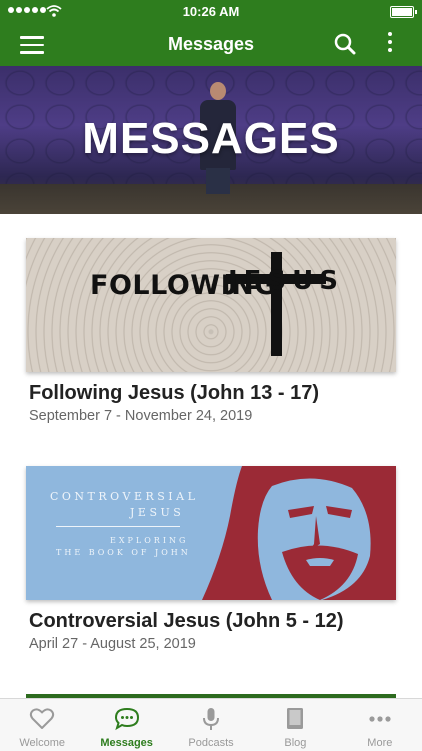 This screenshot has width=422, height=751. I want to click on series-title: Following Jesus (John 13 - 17), so click(212, 393).